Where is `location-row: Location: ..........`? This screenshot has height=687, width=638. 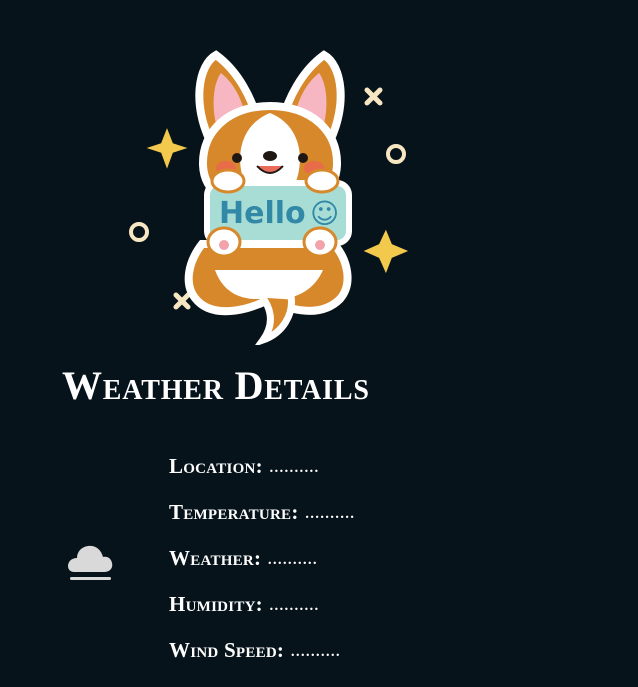 location-row: Location: .......... is located at coordinates (262, 475).